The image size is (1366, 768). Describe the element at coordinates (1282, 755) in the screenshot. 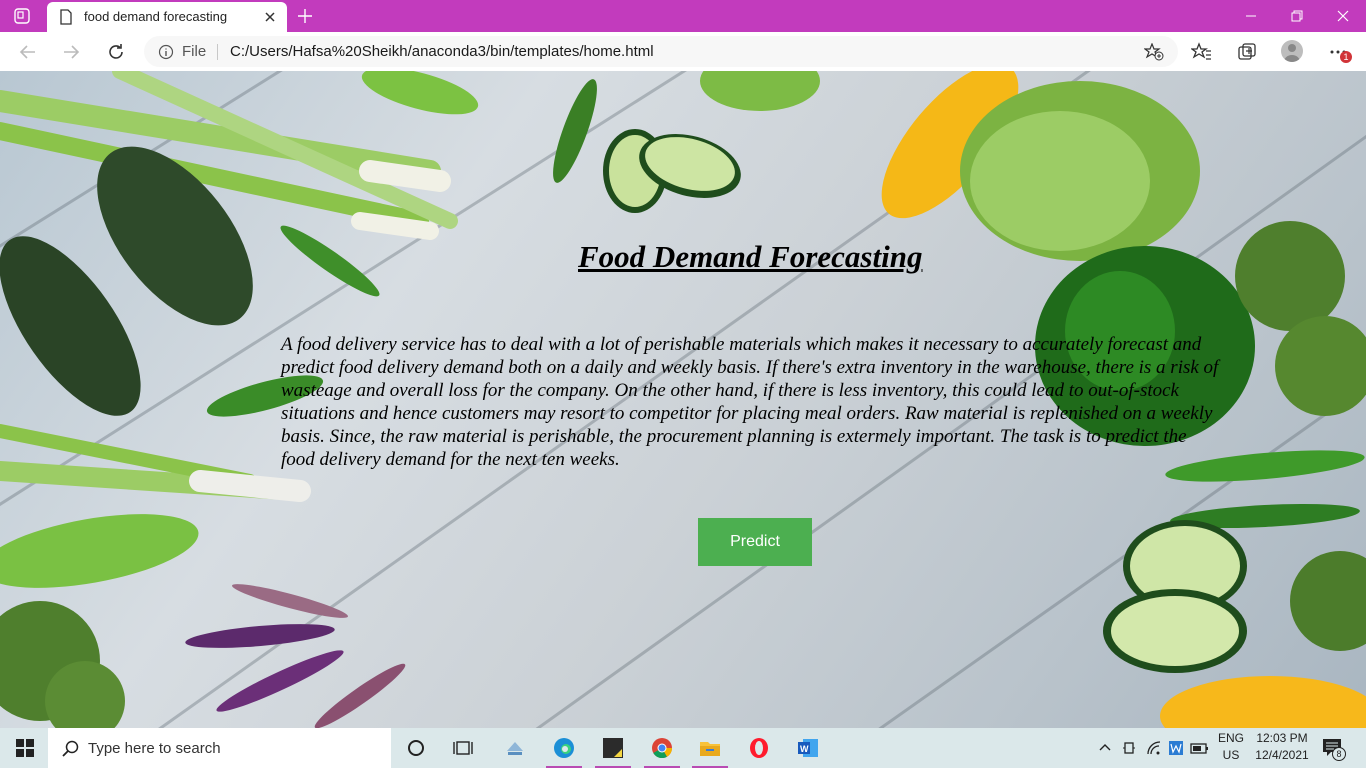

I see `clock-date: 12/4/2021` at that location.